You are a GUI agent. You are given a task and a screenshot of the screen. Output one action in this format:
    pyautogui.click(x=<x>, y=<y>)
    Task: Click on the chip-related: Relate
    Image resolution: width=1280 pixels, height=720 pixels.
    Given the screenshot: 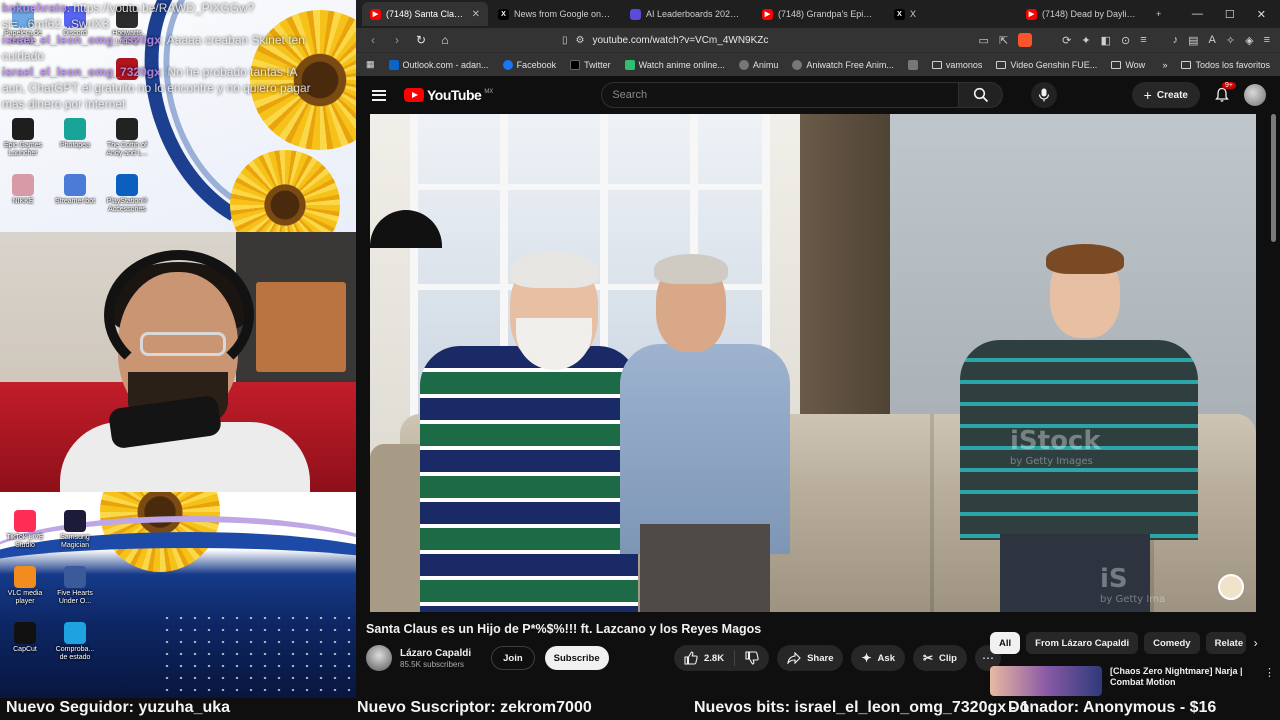 What is the action you would take?
    pyautogui.click(x=1225, y=643)
    